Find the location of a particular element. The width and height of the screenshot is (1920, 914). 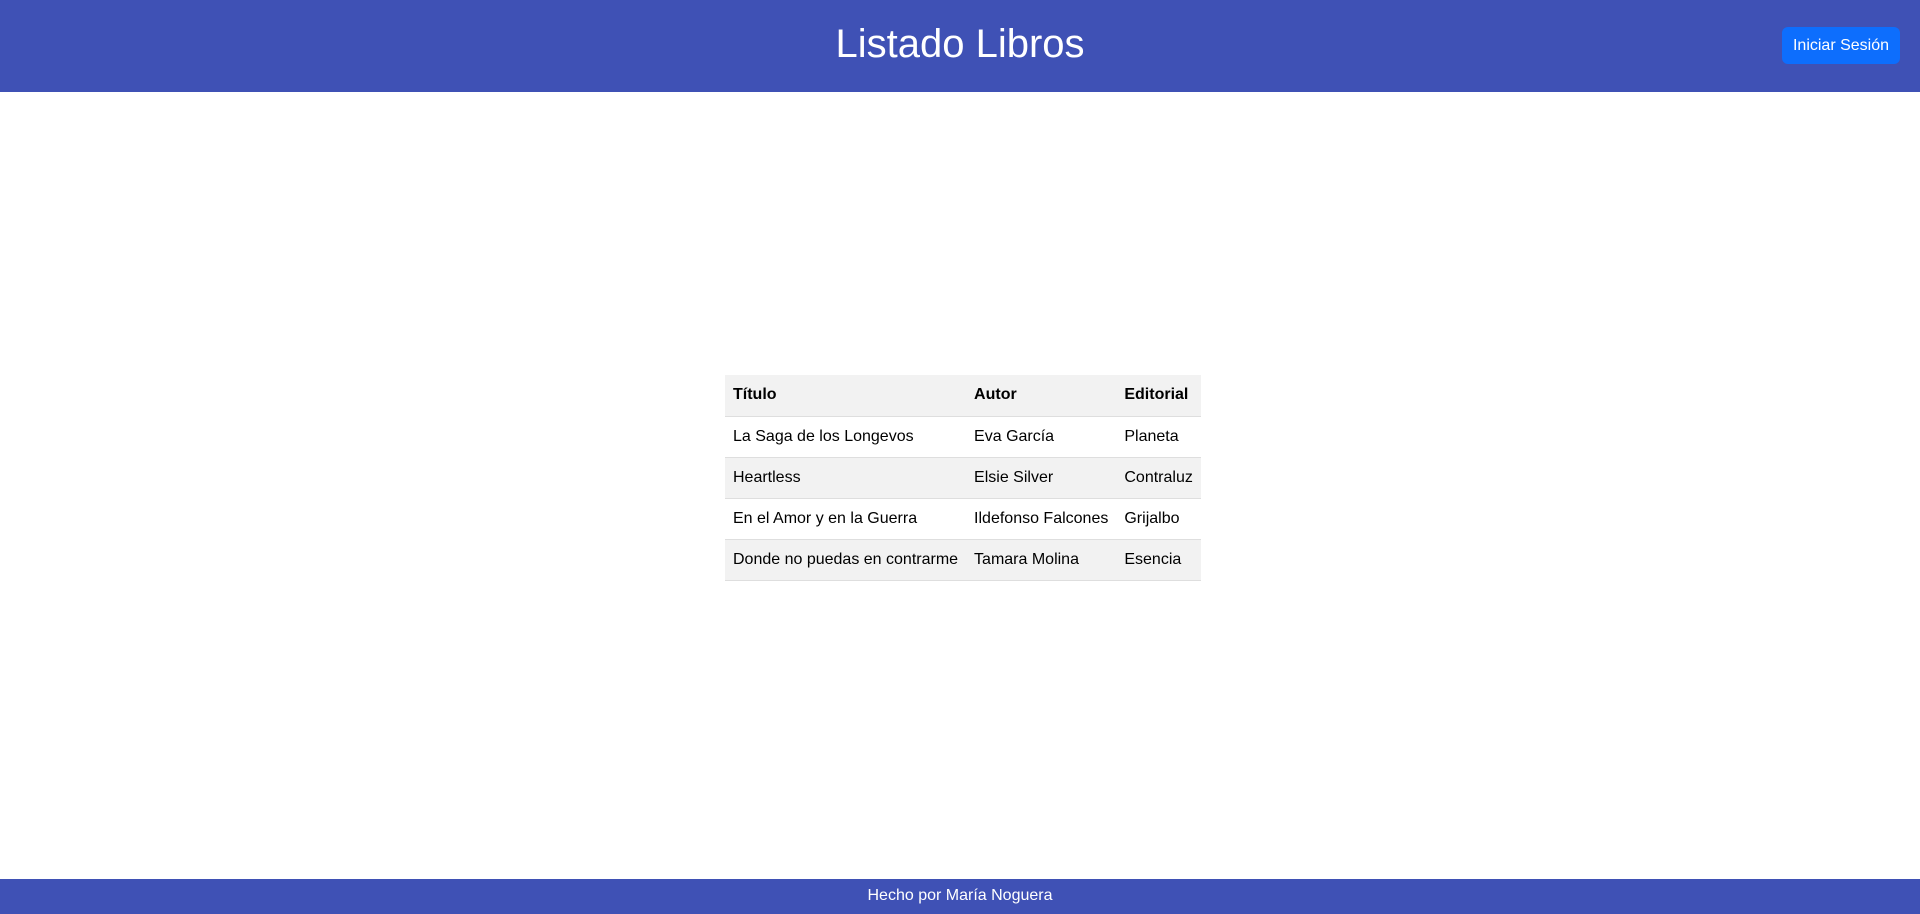

column-header-publisher: Editorial is located at coordinates (1158, 396).